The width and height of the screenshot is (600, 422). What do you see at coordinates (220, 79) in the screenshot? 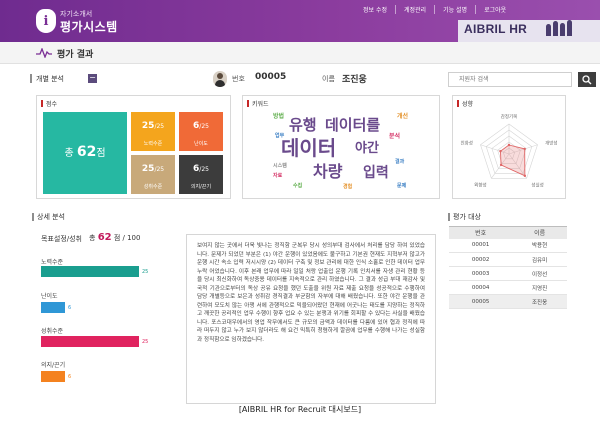
I see `avatar` at bounding box center [220, 79].